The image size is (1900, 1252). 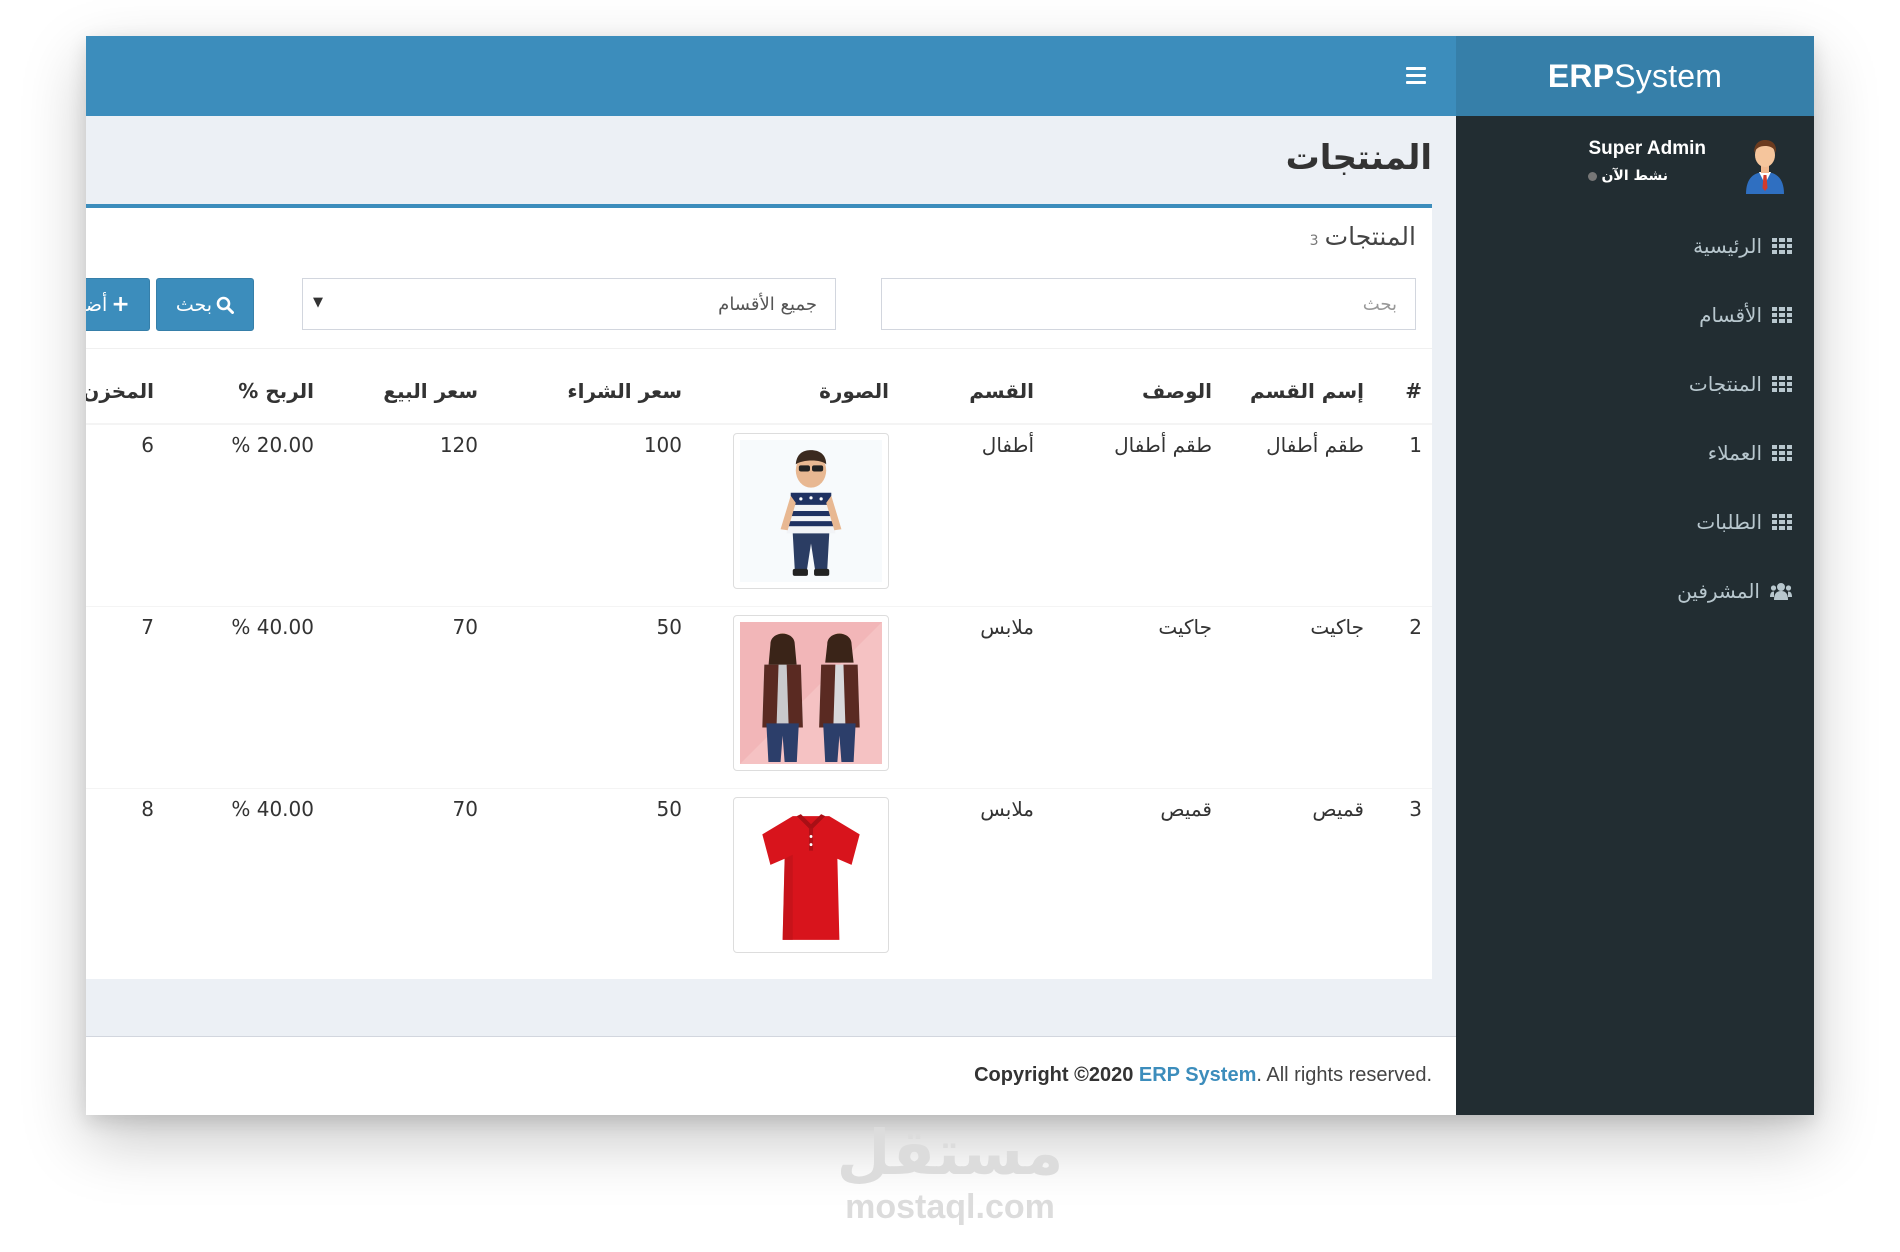 I want to click on add-button-label: أضف, so click(x=97, y=304).